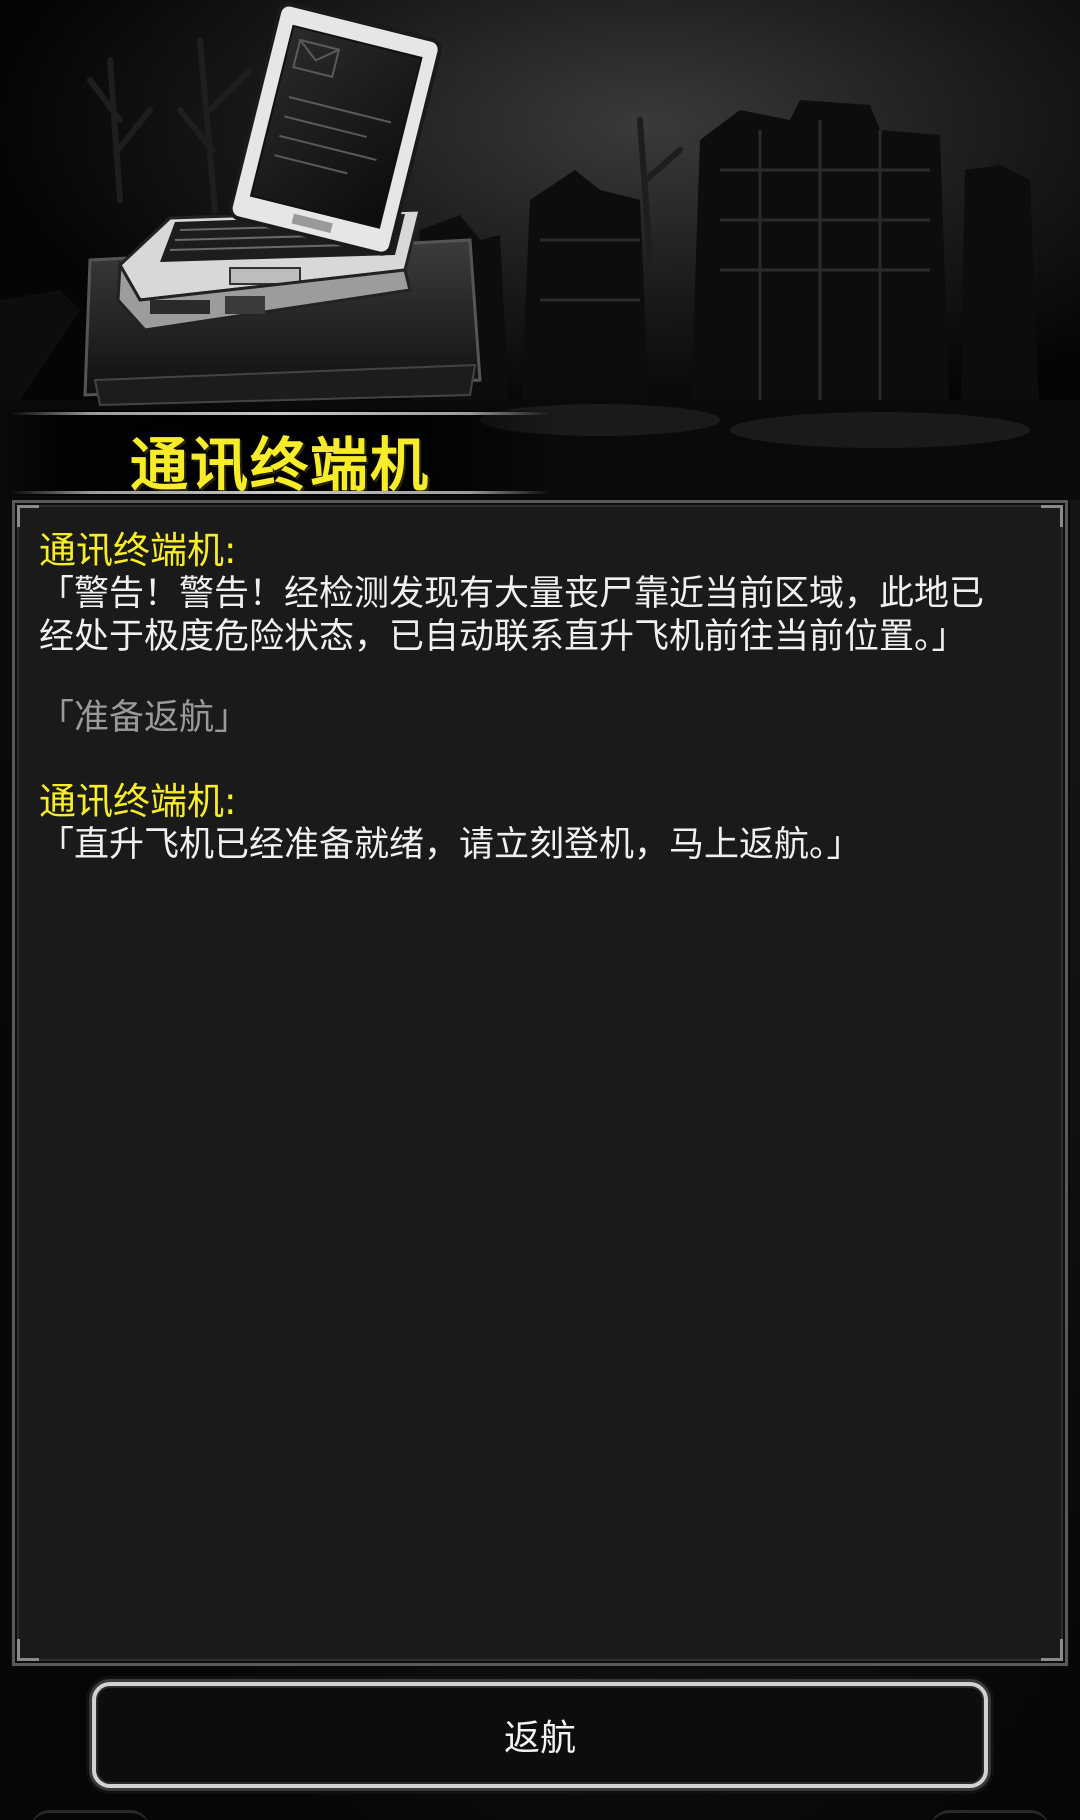 The width and height of the screenshot is (1080, 1820). I want to click on reply-text: 「直升飞机已经准备就绪，请立刻登机，马上返航。」, so click(450, 845).